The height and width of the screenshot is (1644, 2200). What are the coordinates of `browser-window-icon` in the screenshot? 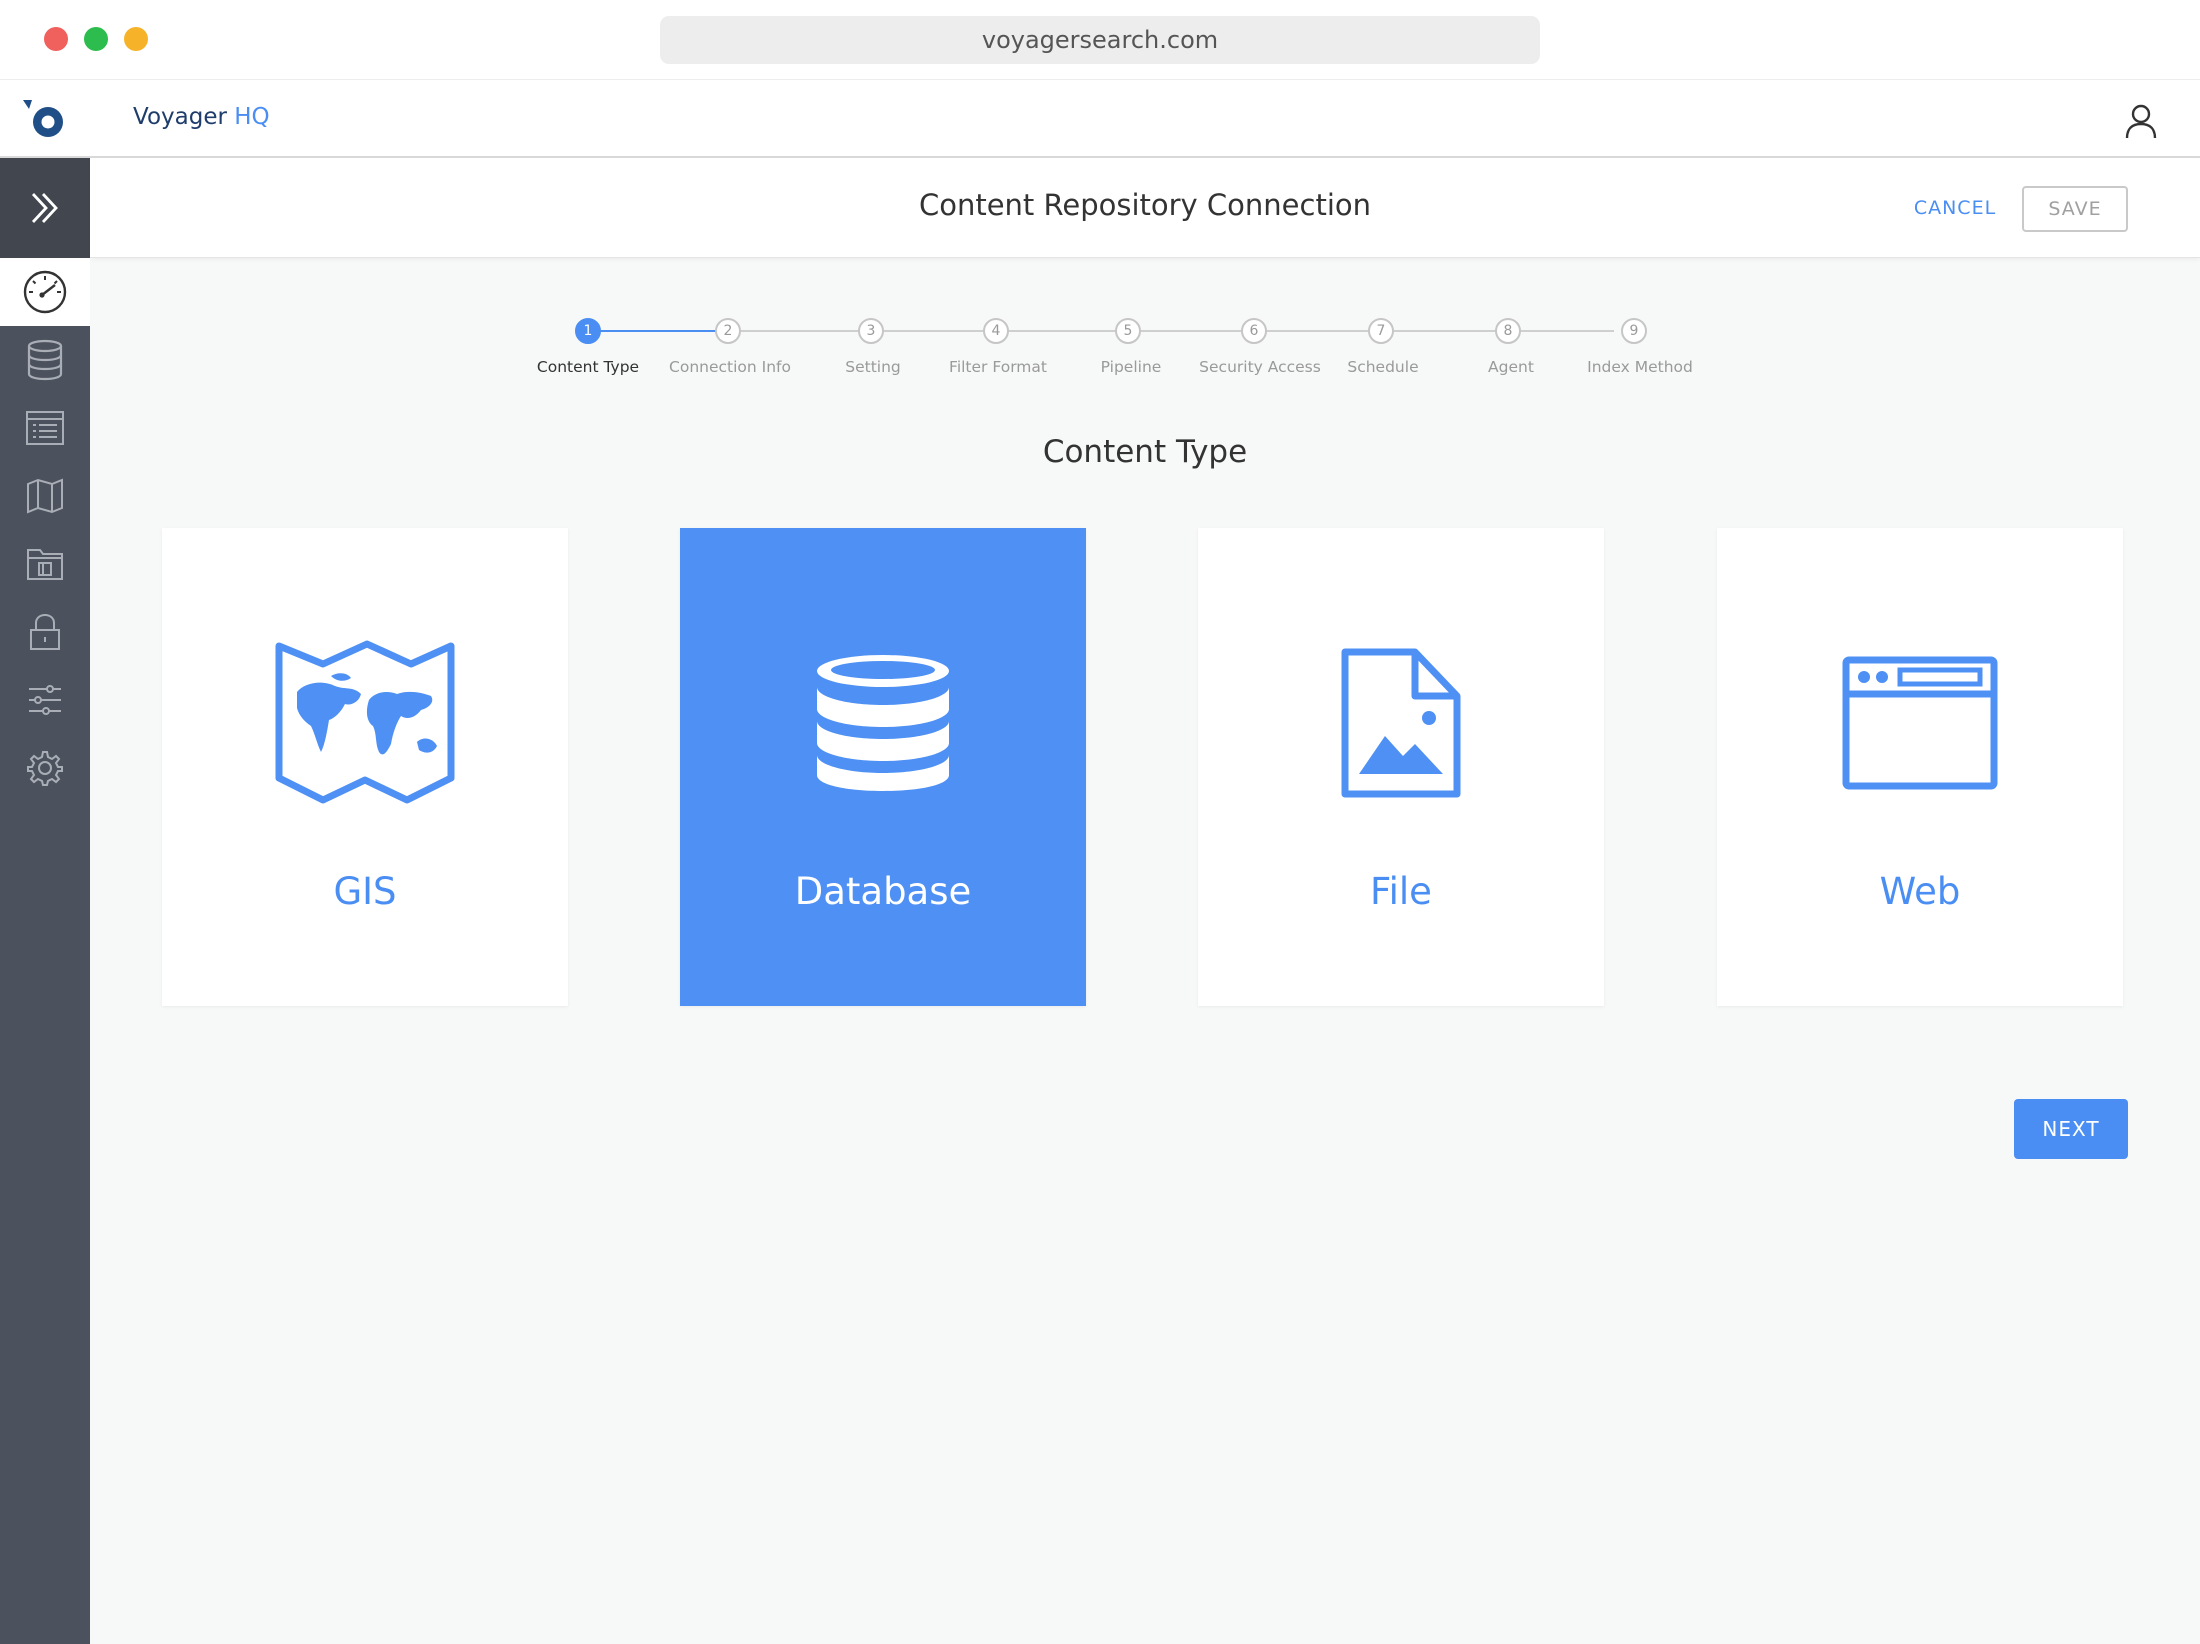 It's located at (1920, 723).